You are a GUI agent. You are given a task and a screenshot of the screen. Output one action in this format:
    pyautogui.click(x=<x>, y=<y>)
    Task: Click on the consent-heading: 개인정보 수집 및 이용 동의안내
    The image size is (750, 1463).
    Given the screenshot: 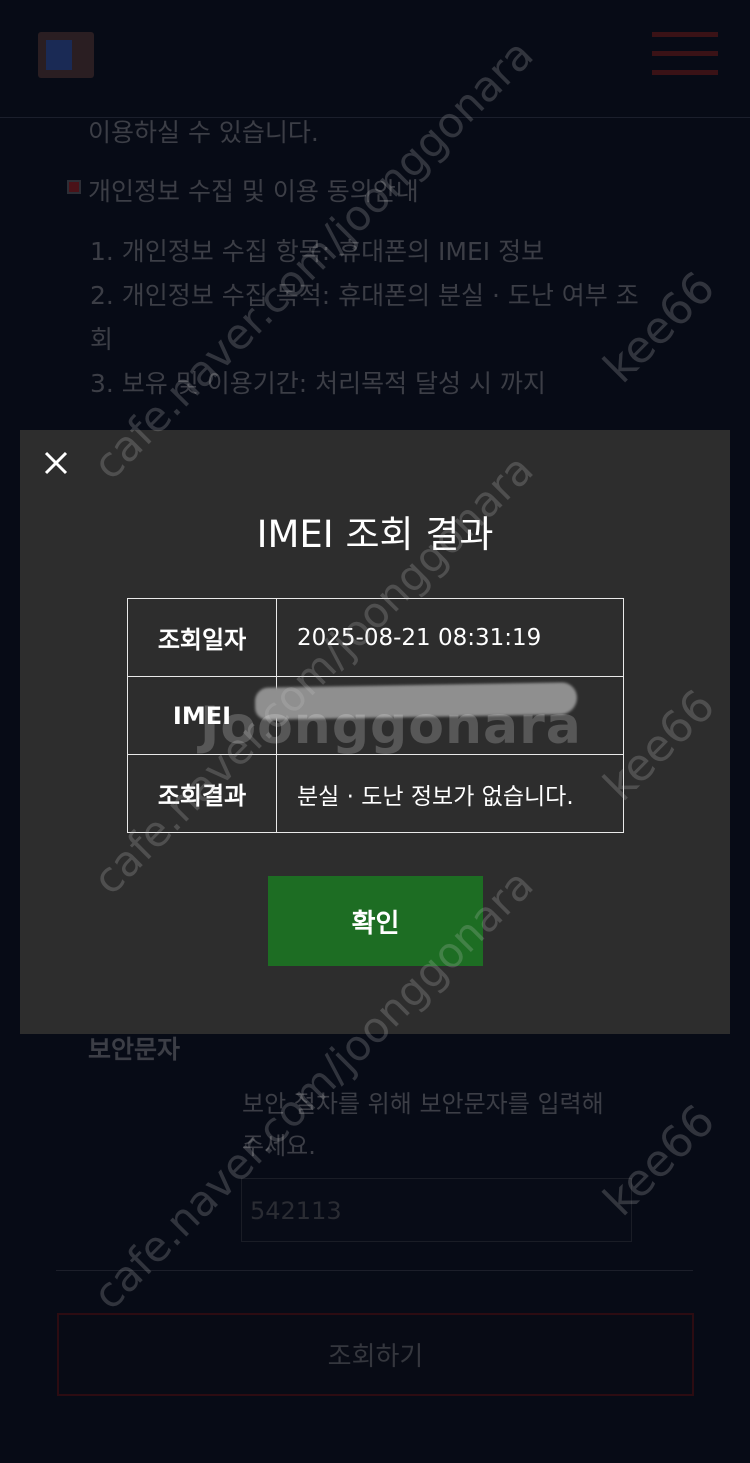 What is the action you would take?
    pyautogui.click(x=253, y=191)
    